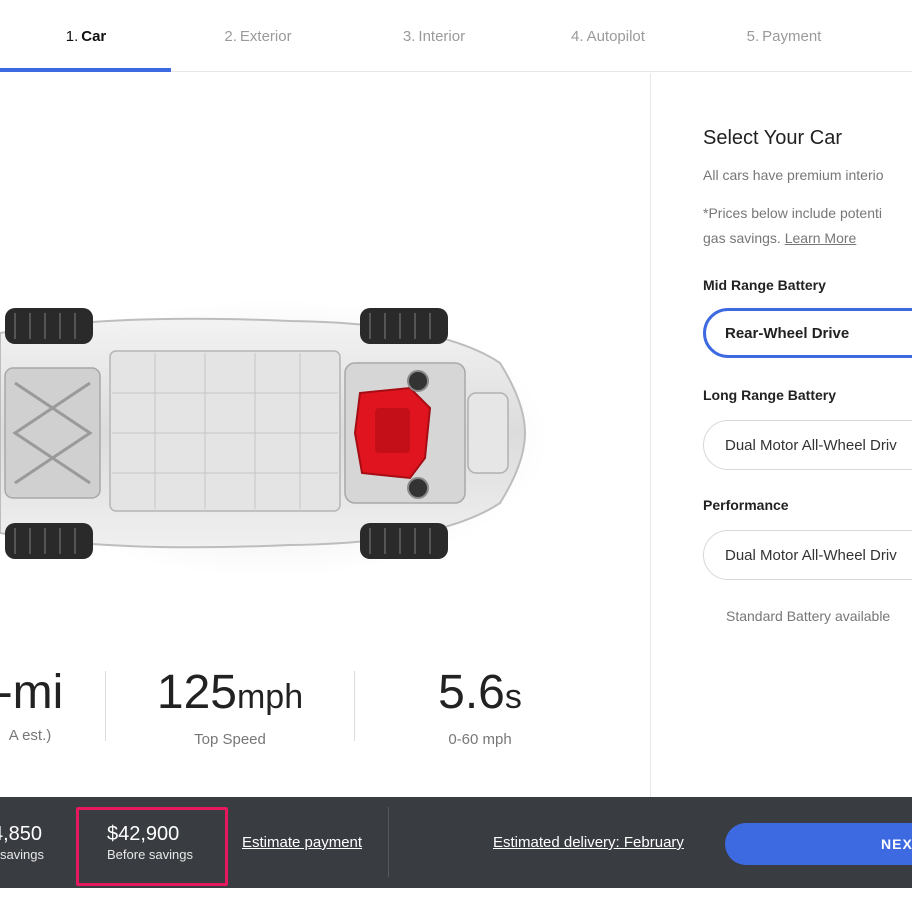 The height and width of the screenshot is (912, 912). What do you see at coordinates (793, 175) in the screenshot?
I see `panel-description: All cars have premium interio` at bounding box center [793, 175].